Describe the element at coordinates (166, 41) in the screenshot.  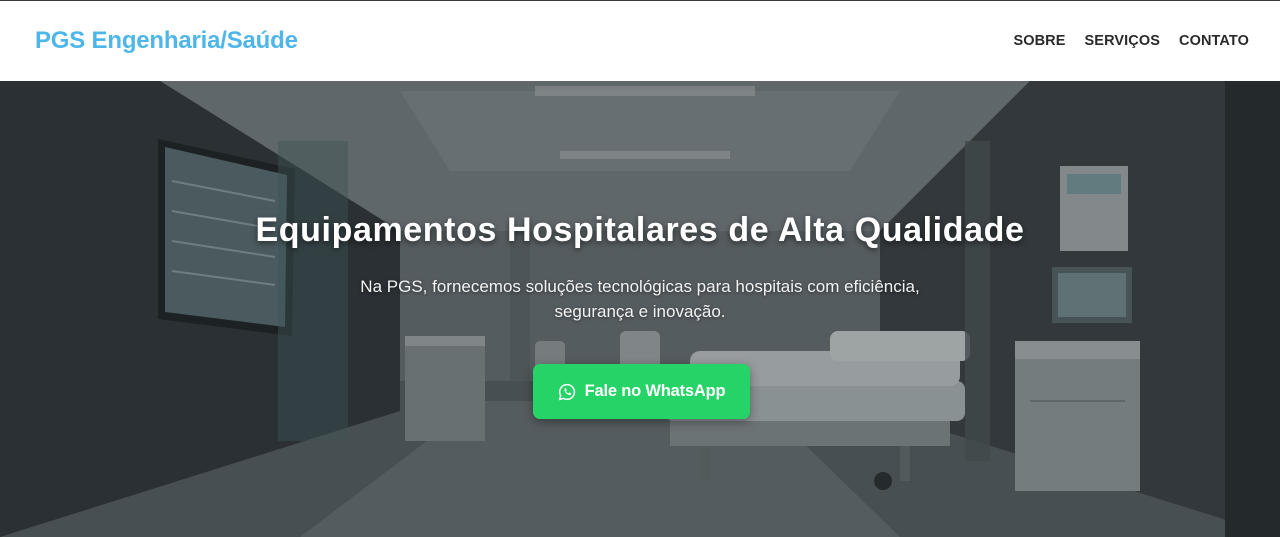
I see `brand-logo-text: PGS Engenharia/Saúde` at that location.